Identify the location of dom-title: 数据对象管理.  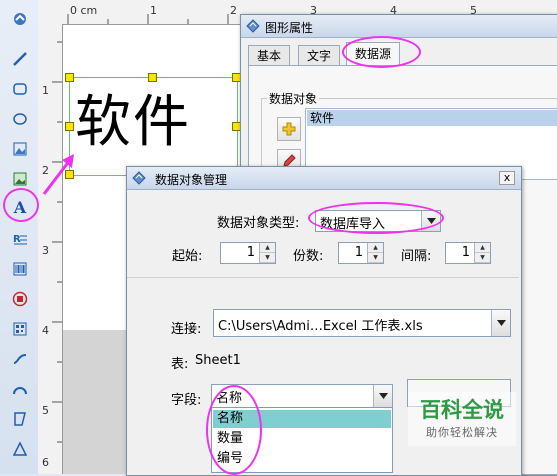
(191, 180).